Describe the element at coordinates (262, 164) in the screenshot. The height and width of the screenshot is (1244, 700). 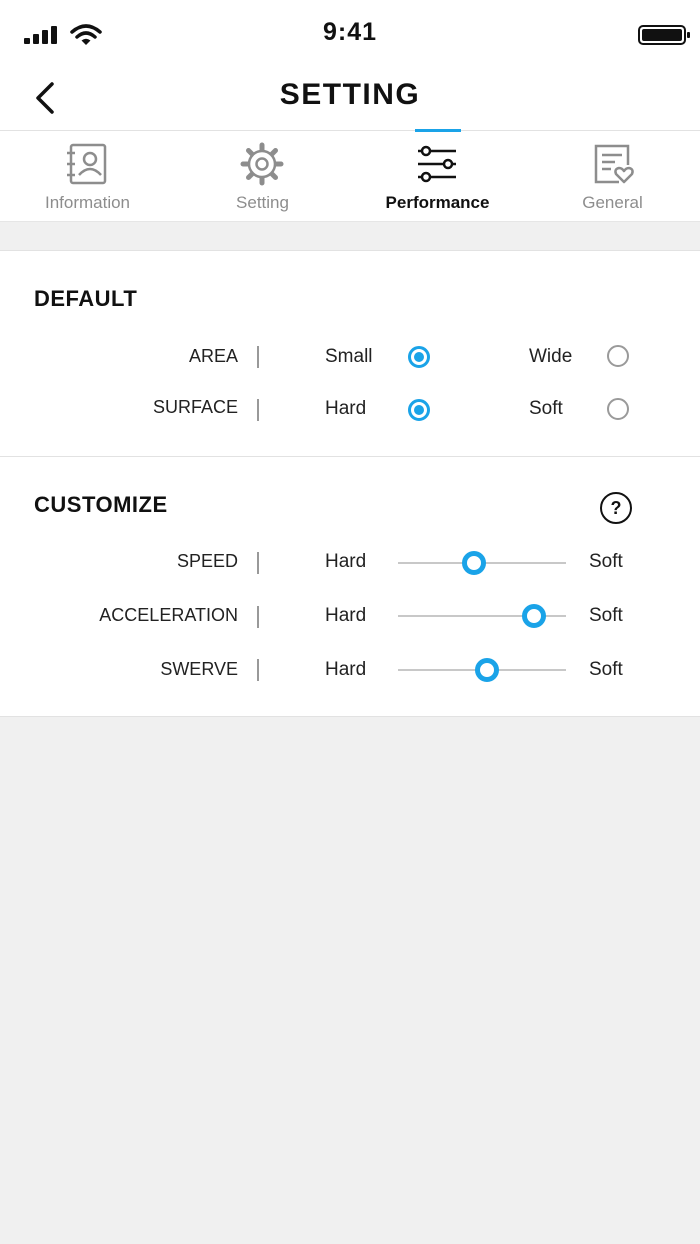
I see `gear-icon` at that location.